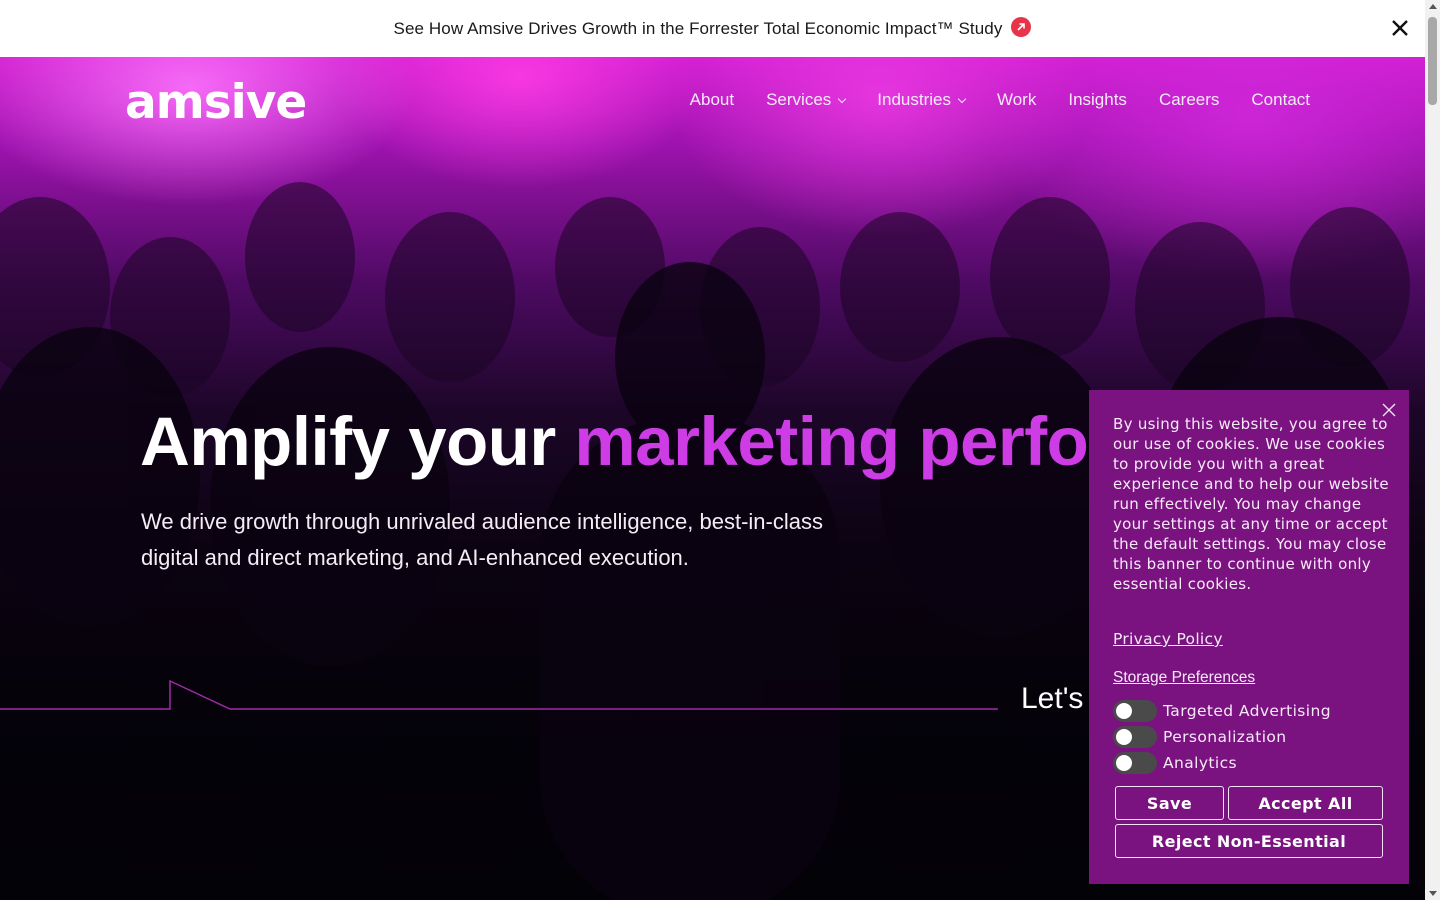 The height and width of the screenshot is (900, 1440). I want to click on decorative-line, so click(499, 694).